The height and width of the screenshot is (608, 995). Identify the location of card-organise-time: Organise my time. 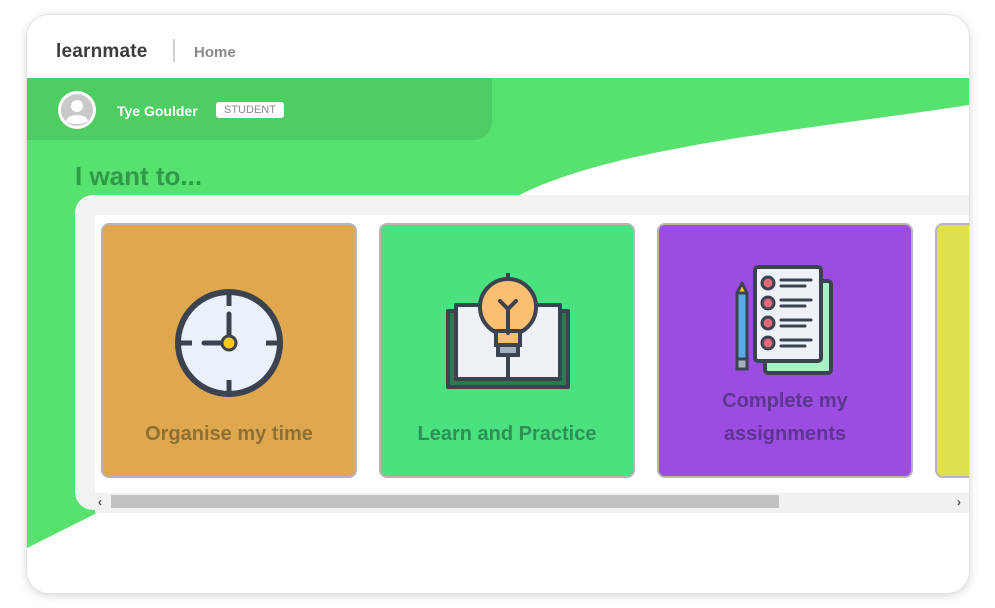
(229, 350).